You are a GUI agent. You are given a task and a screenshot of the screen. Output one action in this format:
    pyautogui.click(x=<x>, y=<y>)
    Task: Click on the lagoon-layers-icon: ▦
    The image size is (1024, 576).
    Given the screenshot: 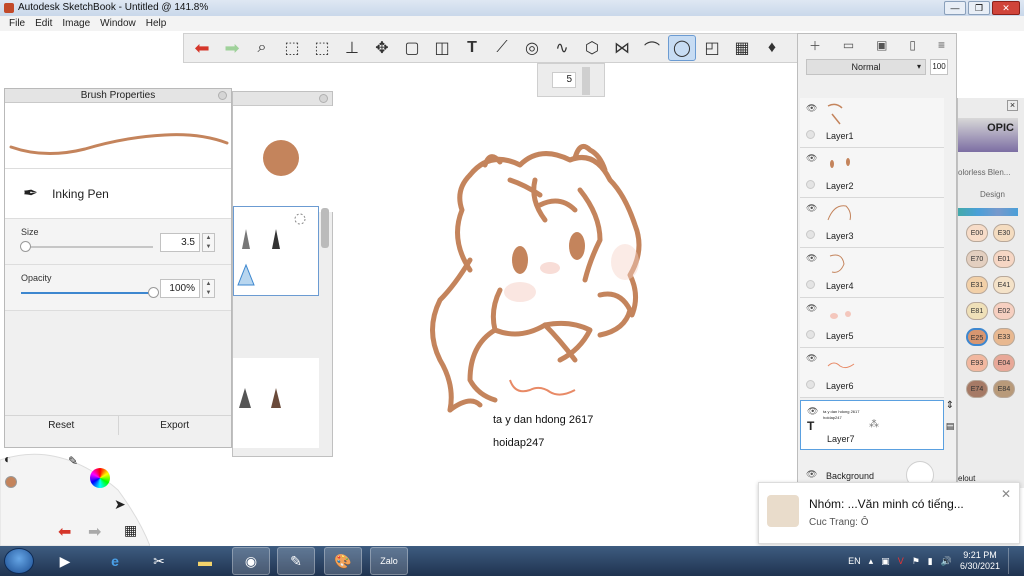 What is the action you would take?
    pyautogui.click(x=130, y=530)
    